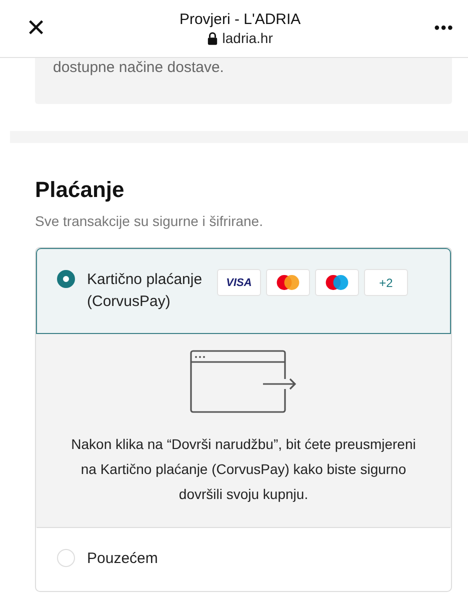  Describe the element at coordinates (212, 38) in the screenshot. I see `lock-icon` at that location.